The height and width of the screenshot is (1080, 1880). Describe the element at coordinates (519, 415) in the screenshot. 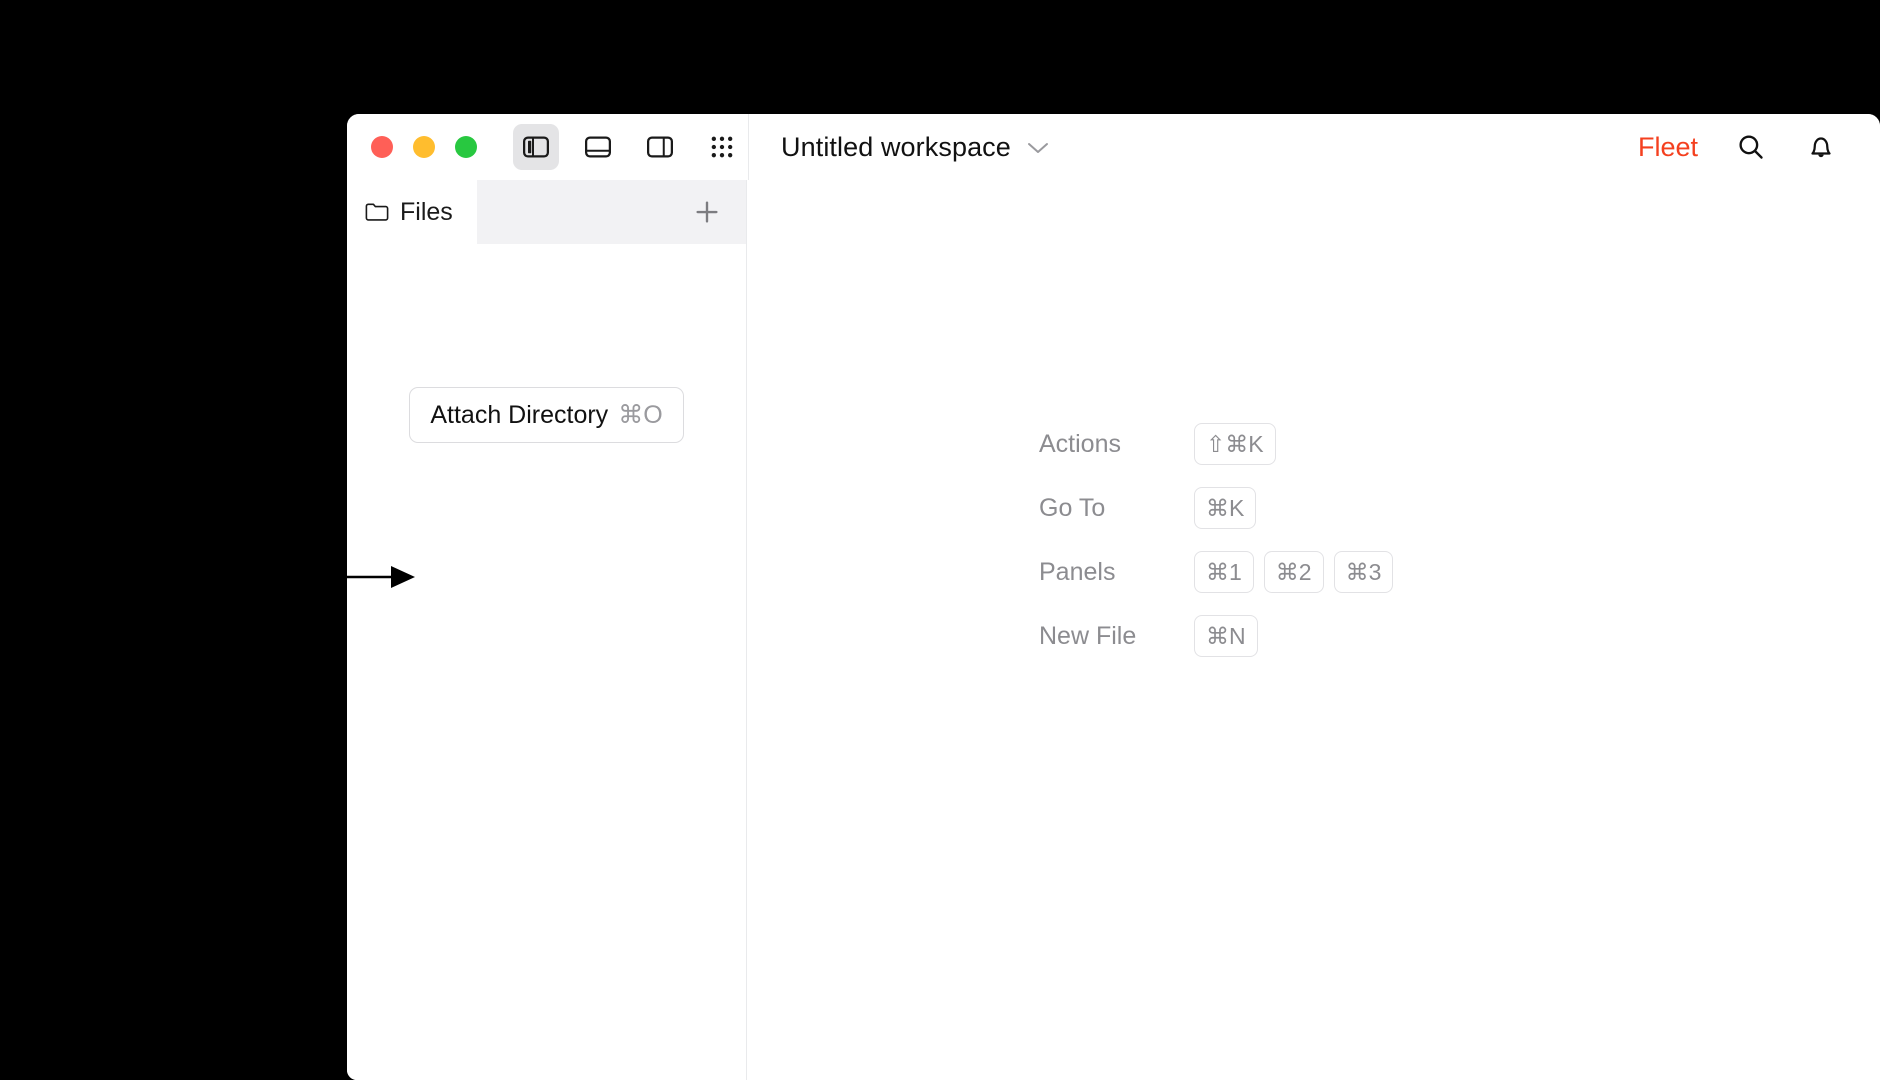

I see `attach-directory-label: Attach Directory` at that location.